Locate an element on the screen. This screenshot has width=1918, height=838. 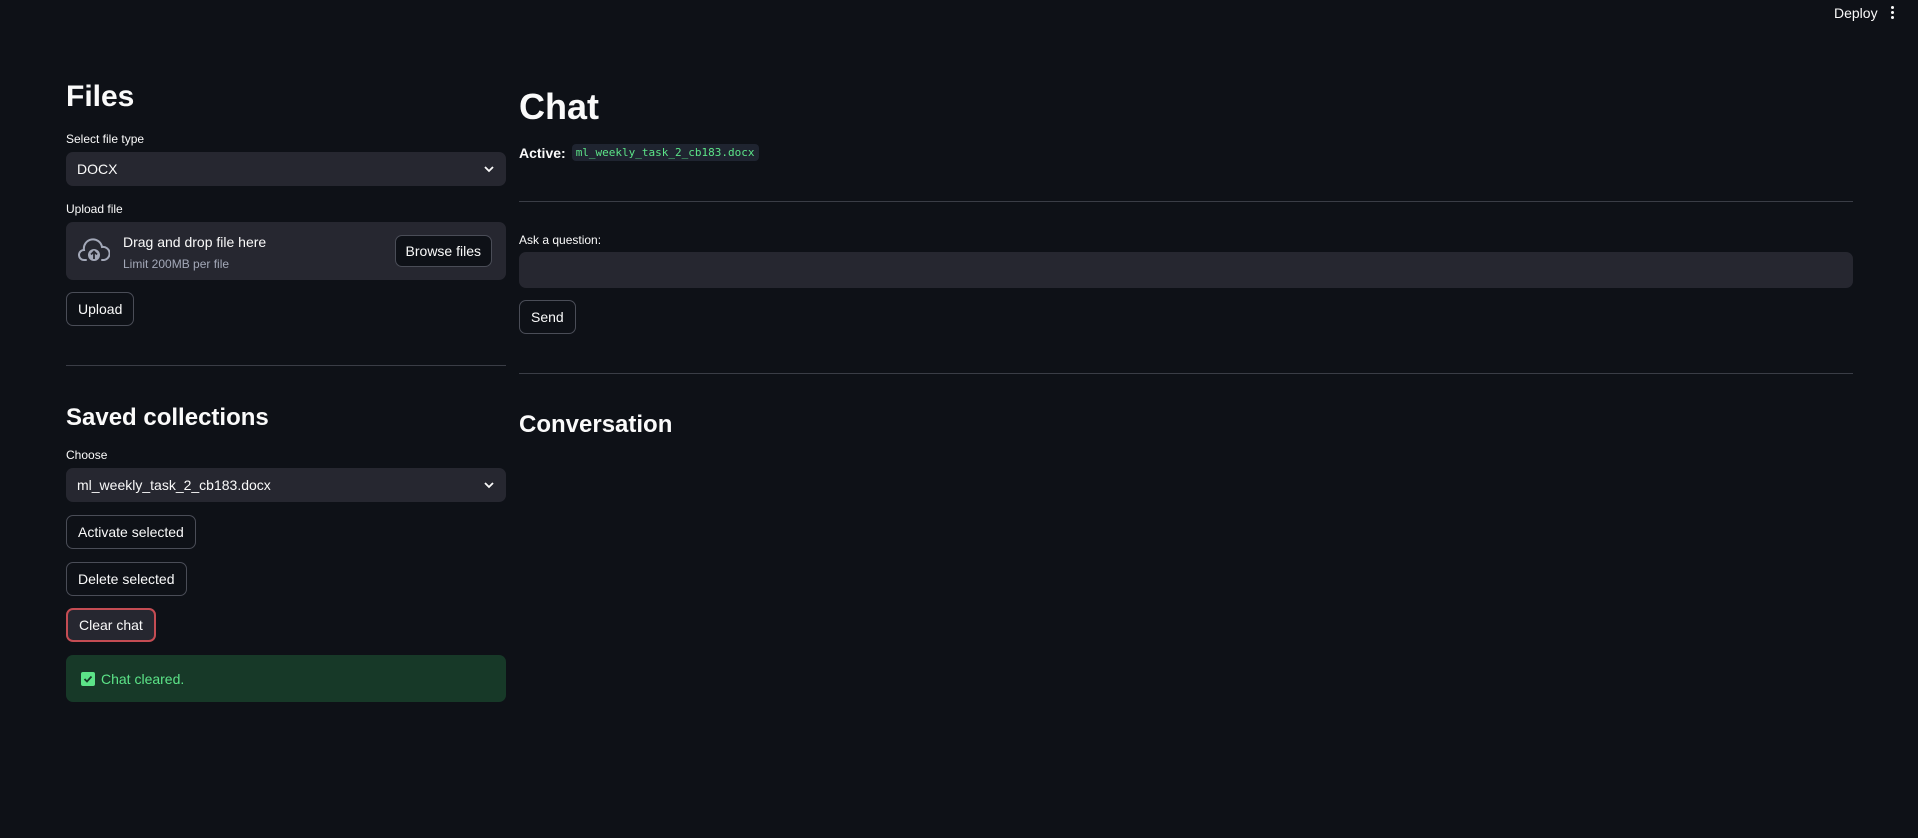
kebab-menu-icon is located at coordinates (1892, 12).